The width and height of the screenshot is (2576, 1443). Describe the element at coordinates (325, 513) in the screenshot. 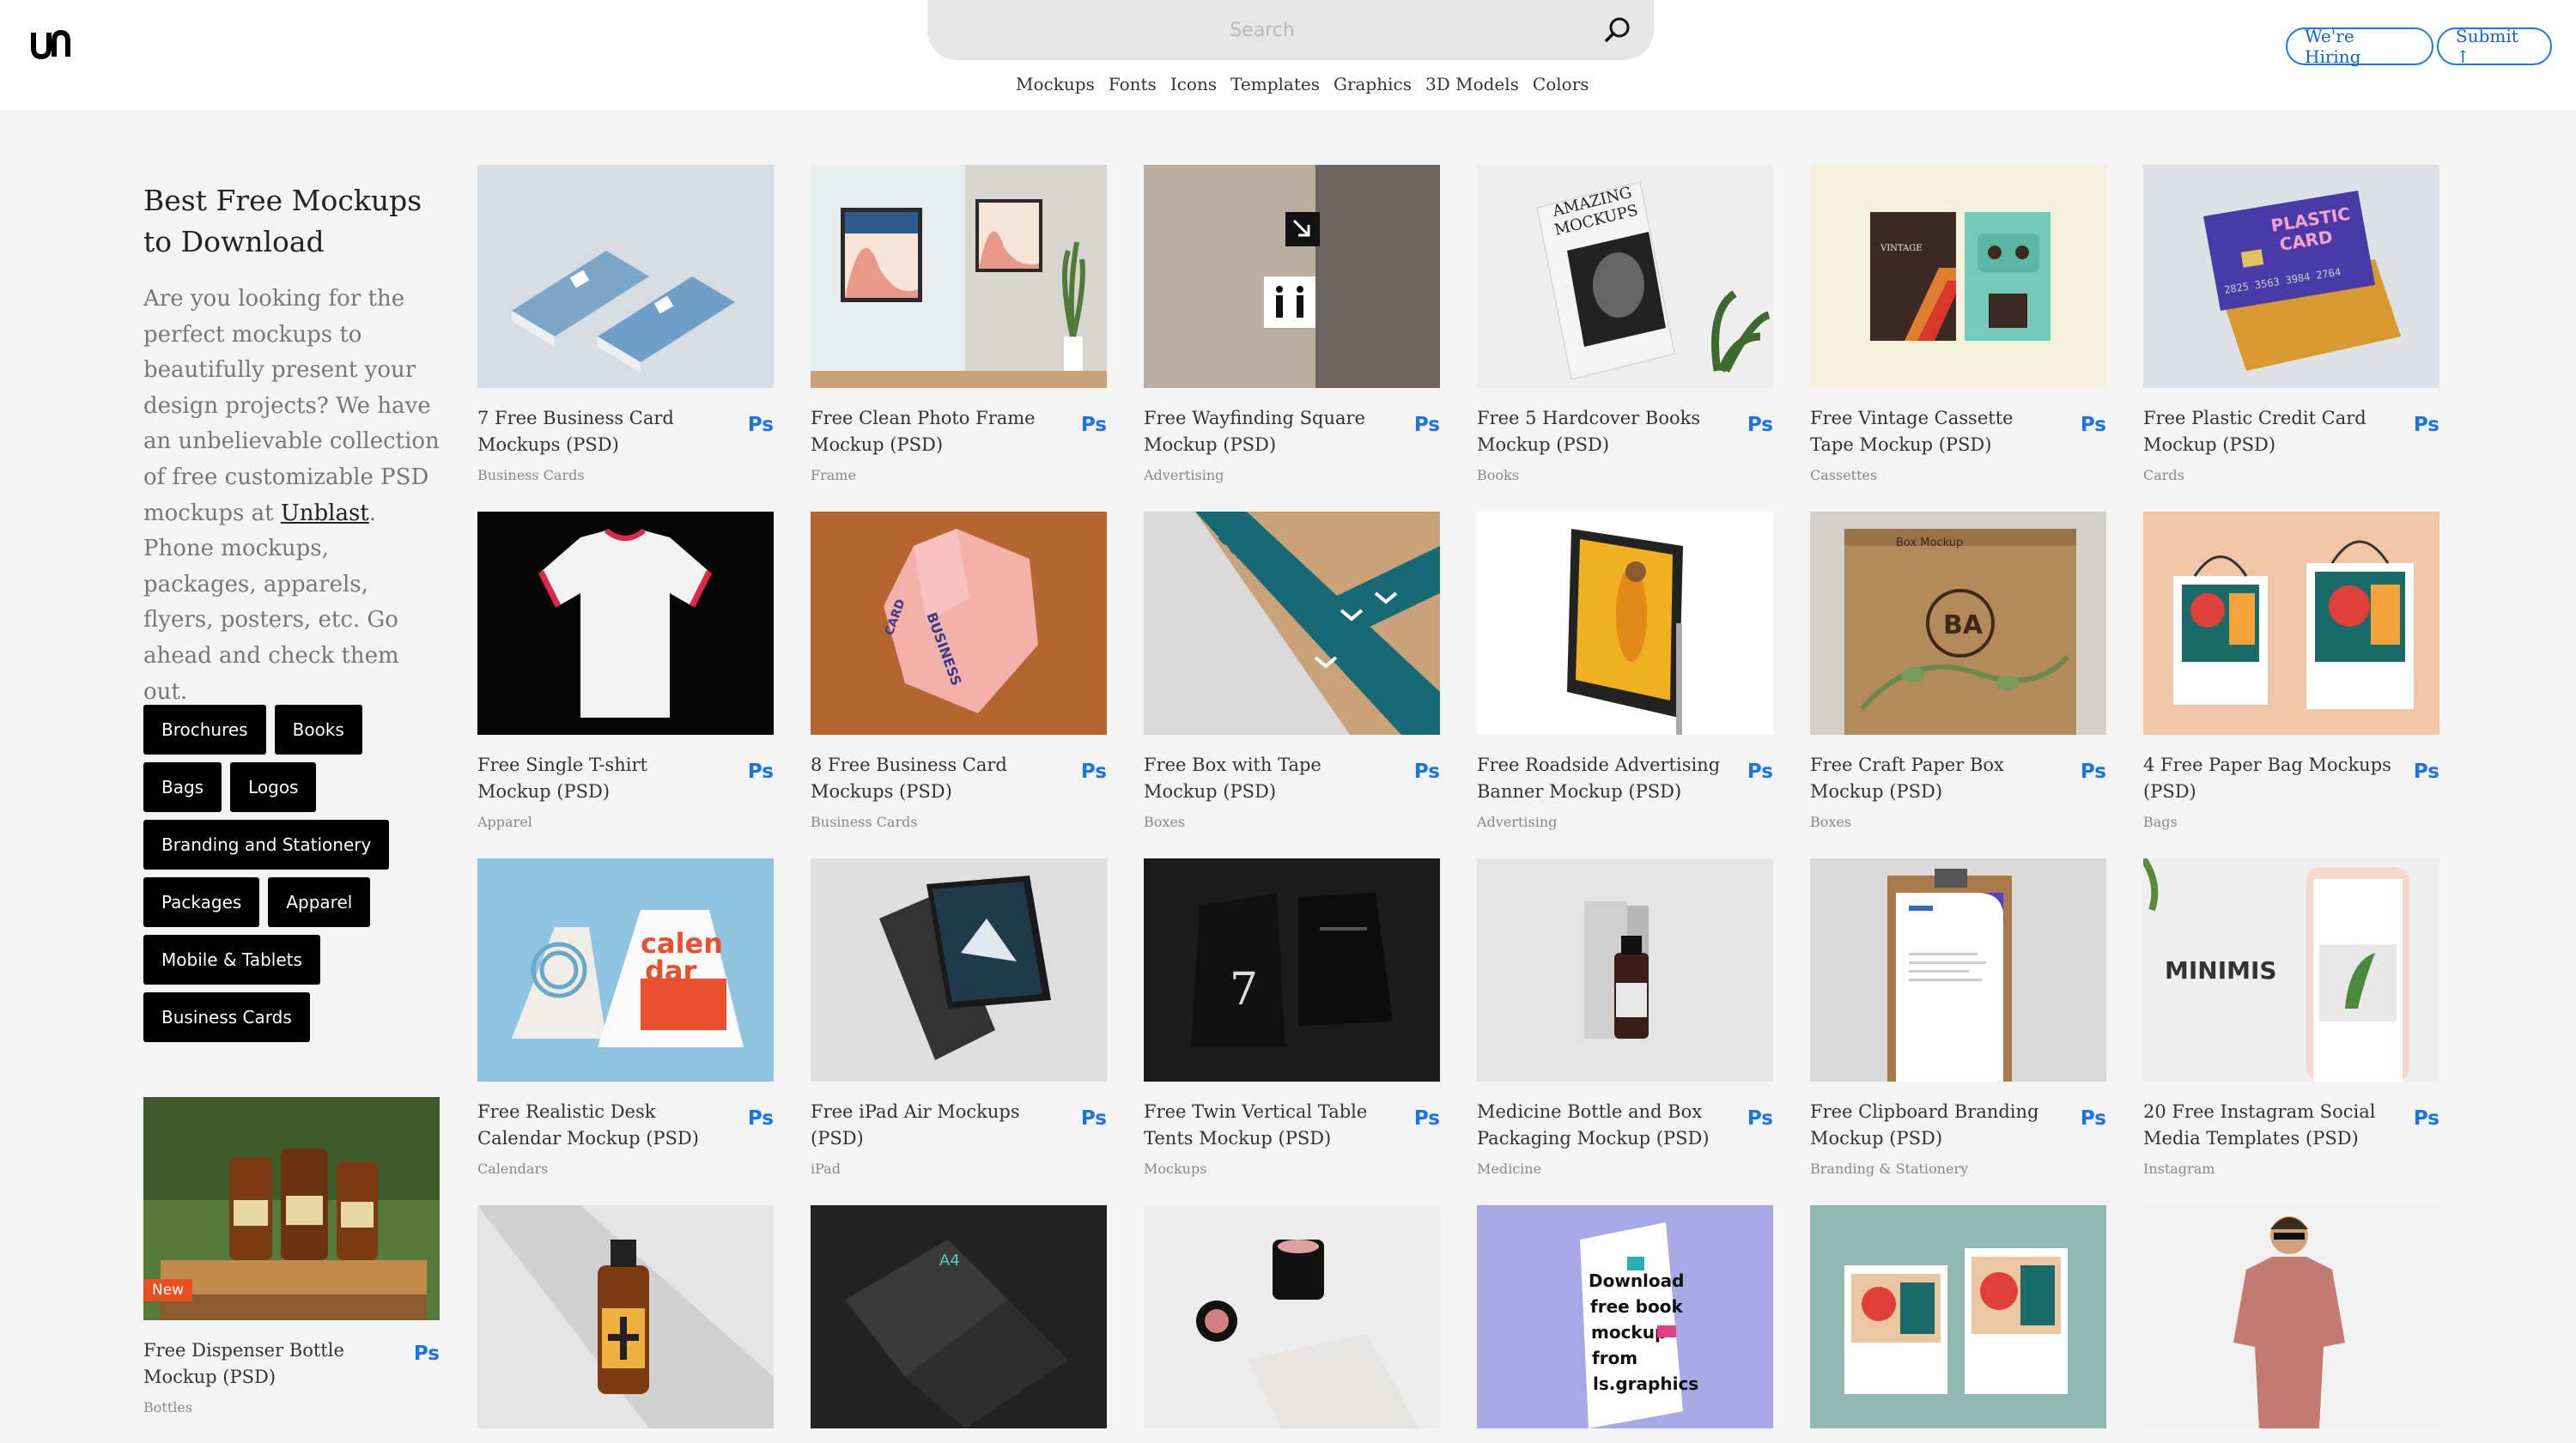

I see `unblast-link: Unblast` at that location.